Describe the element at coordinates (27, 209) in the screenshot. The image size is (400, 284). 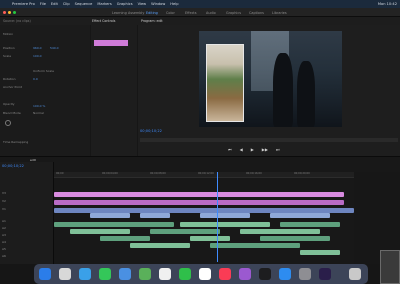
I see `track-v1: V1` at that location.